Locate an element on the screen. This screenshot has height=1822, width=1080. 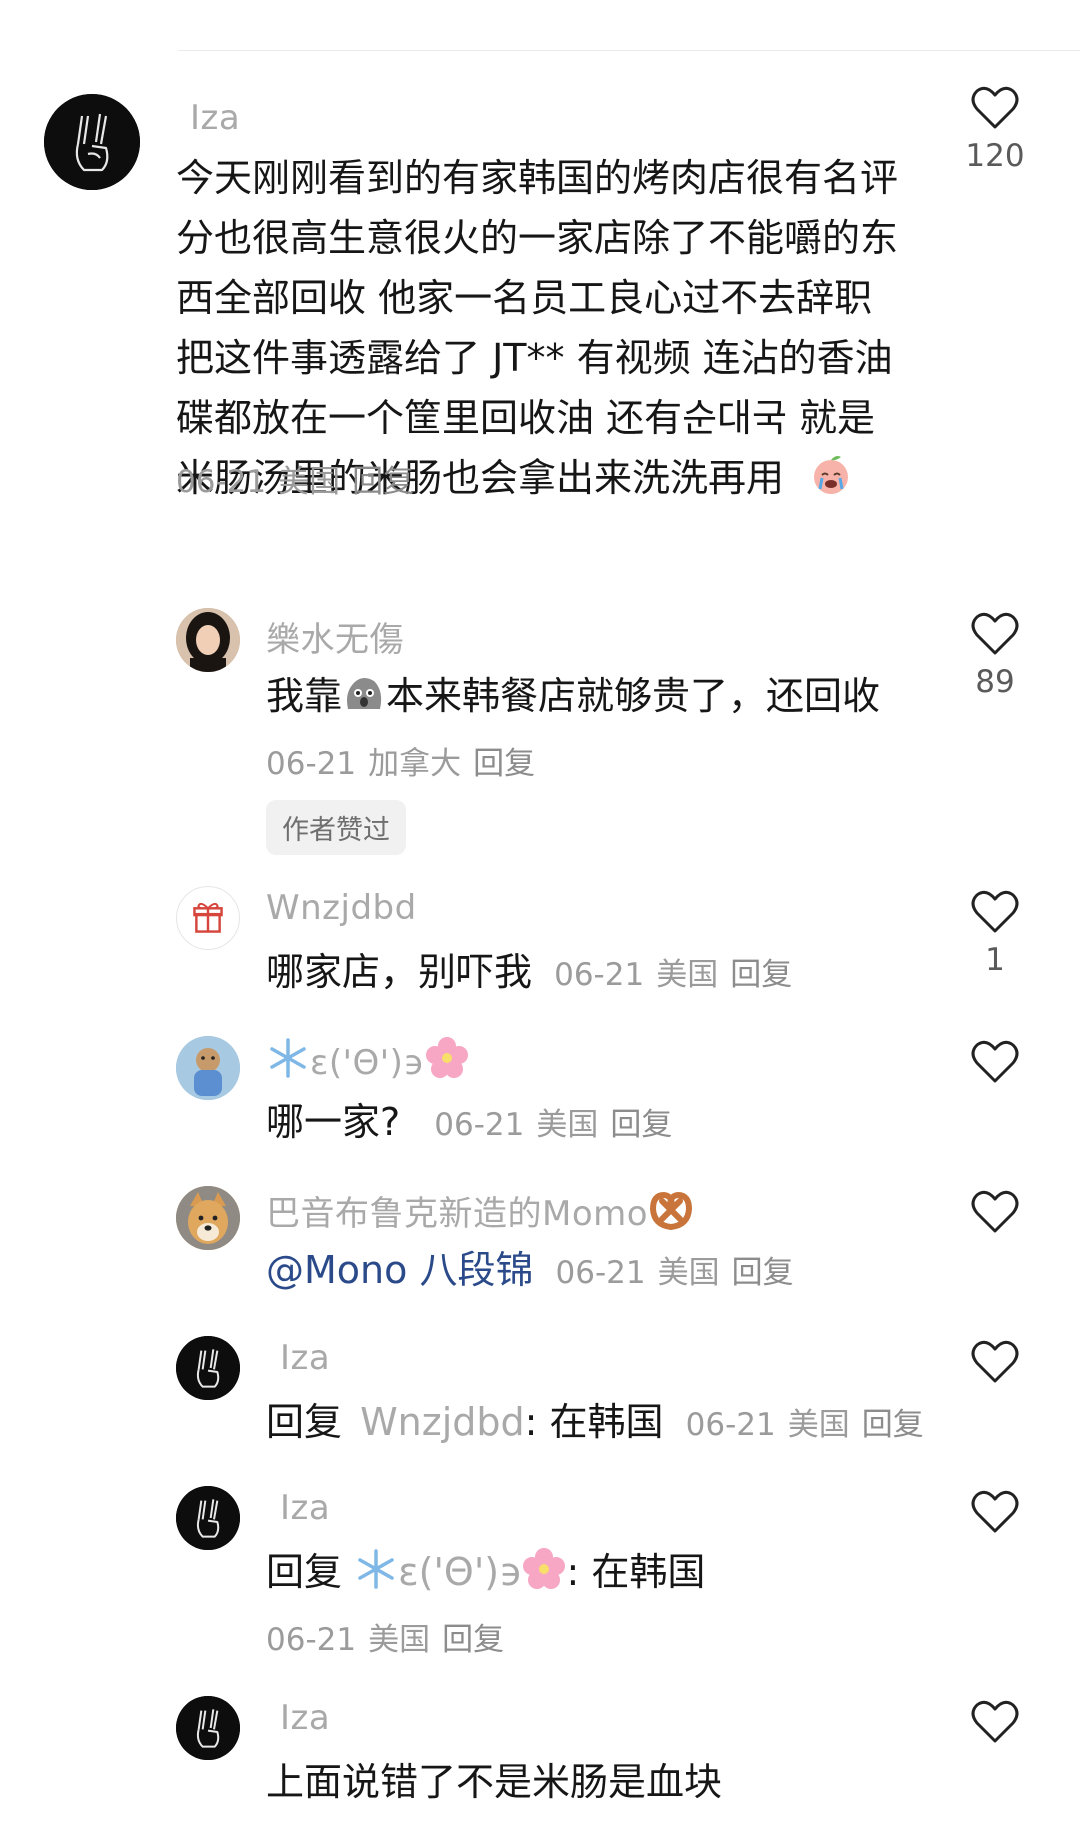
comment-meta: 06-21 加拿大 回复 is located at coordinates (406, 760).